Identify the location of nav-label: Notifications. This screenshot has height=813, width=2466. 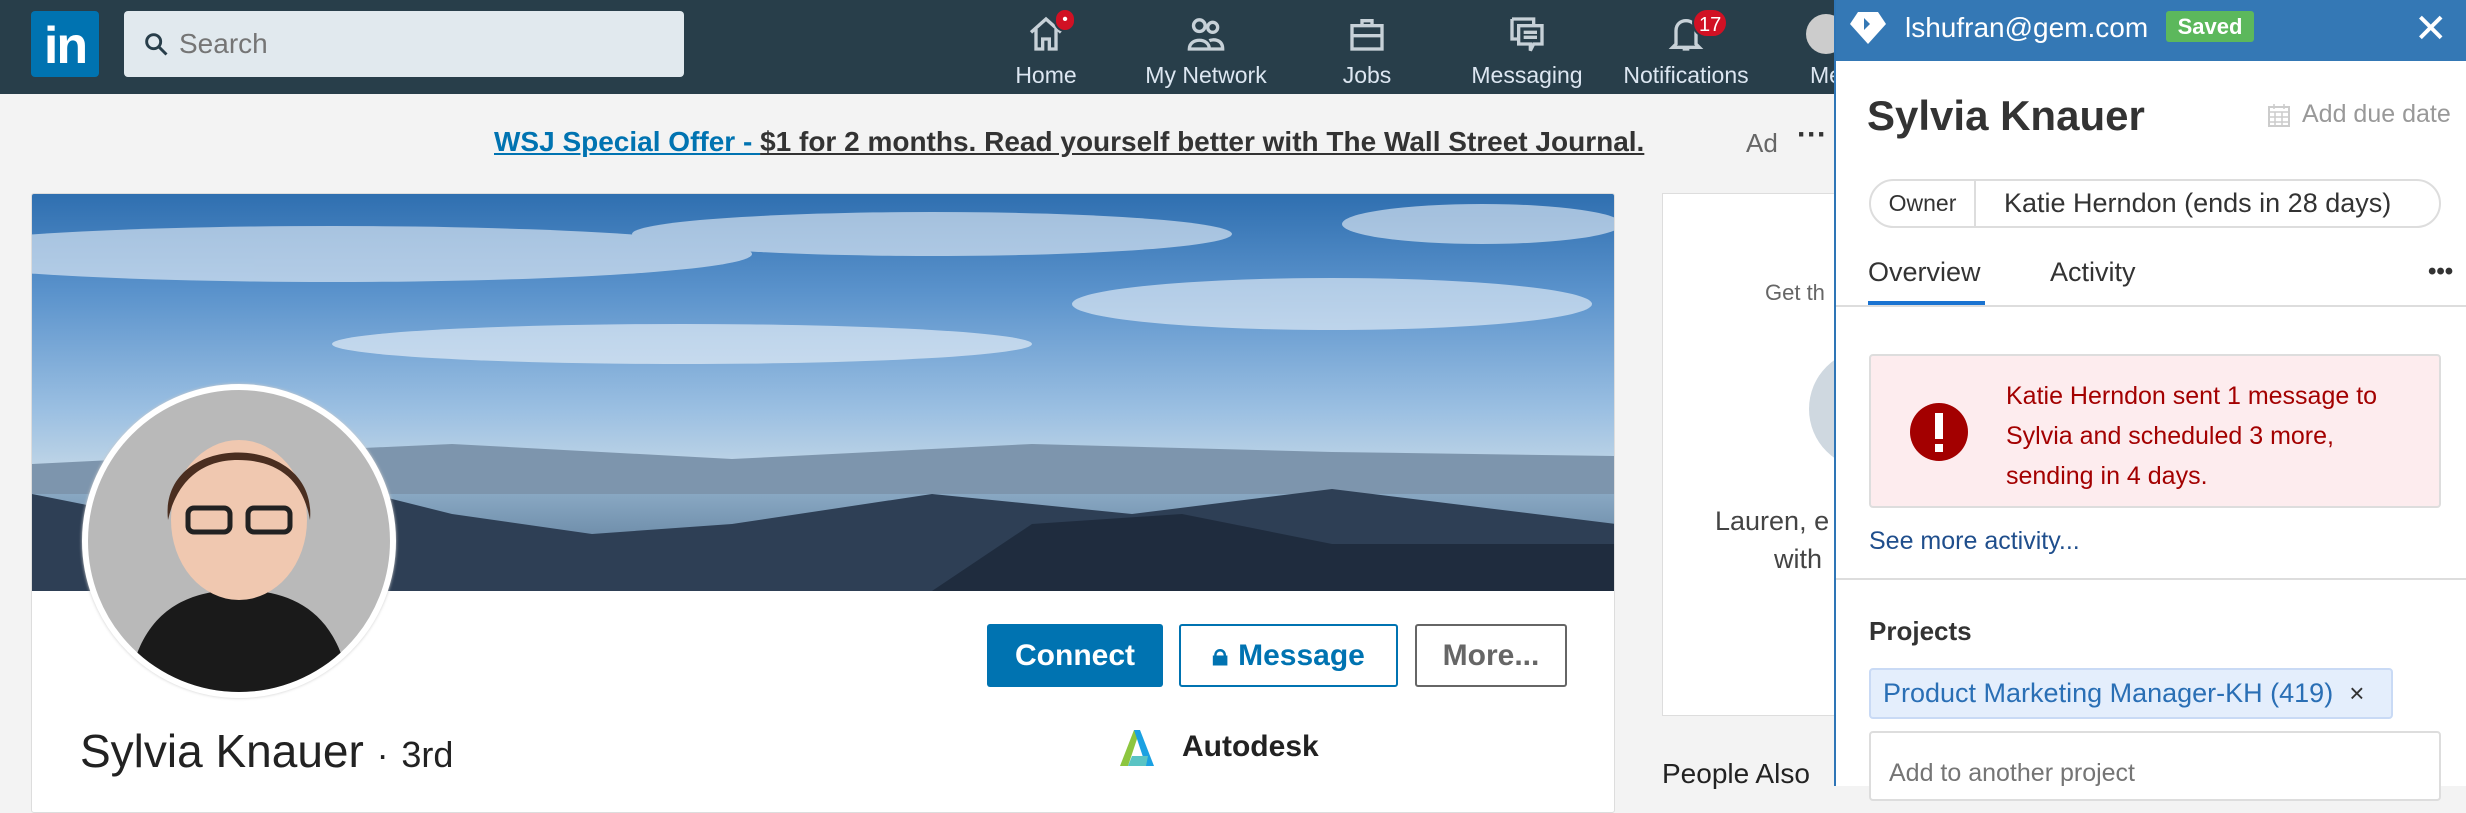
(1686, 75).